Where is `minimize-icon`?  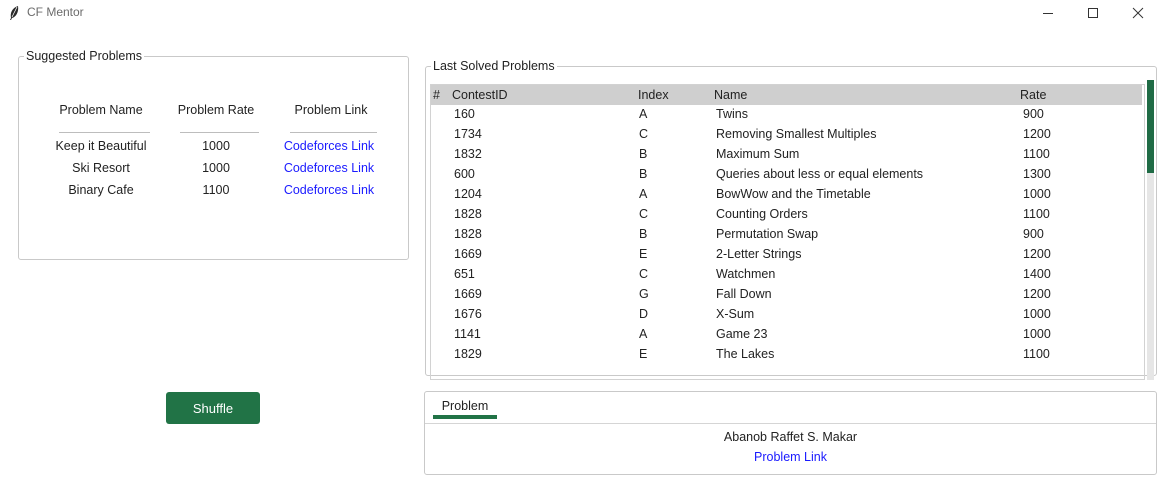 minimize-icon is located at coordinates (1048, 13).